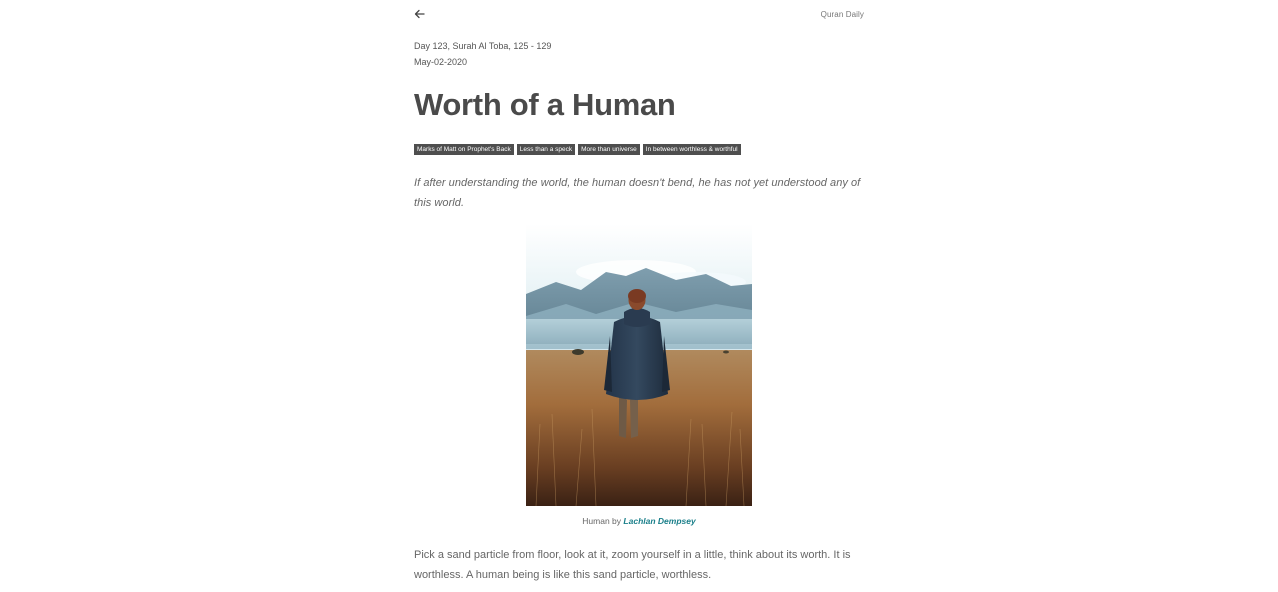 This screenshot has height=592, width=1278. What do you see at coordinates (639, 365) in the screenshot?
I see `hero-photo` at bounding box center [639, 365].